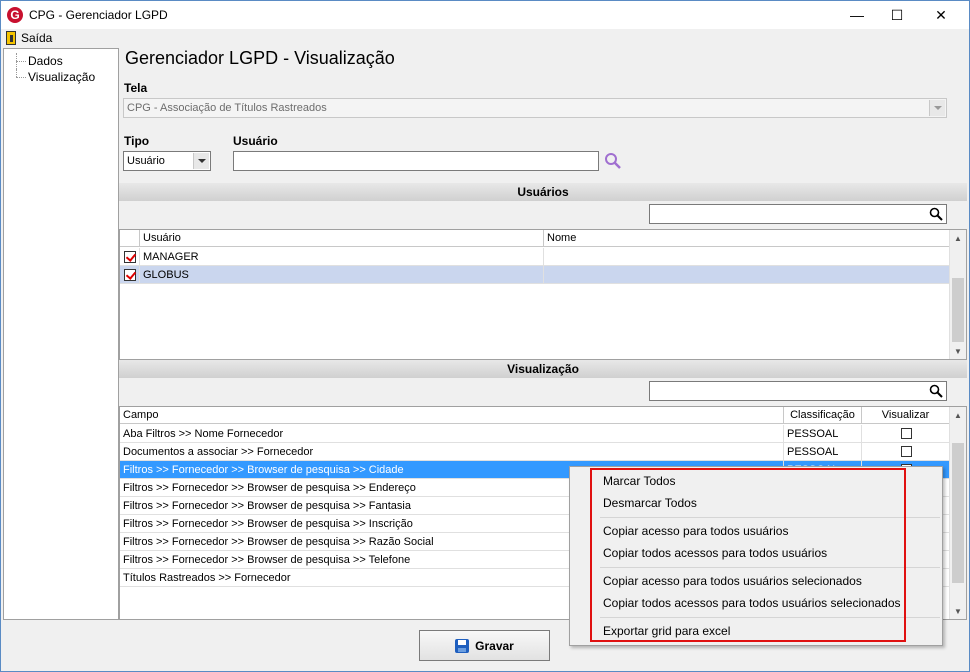 This screenshot has height=672, width=970. What do you see at coordinates (543, 369) in the screenshot?
I see `visualizacao-section-header: Visualização` at bounding box center [543, 369].